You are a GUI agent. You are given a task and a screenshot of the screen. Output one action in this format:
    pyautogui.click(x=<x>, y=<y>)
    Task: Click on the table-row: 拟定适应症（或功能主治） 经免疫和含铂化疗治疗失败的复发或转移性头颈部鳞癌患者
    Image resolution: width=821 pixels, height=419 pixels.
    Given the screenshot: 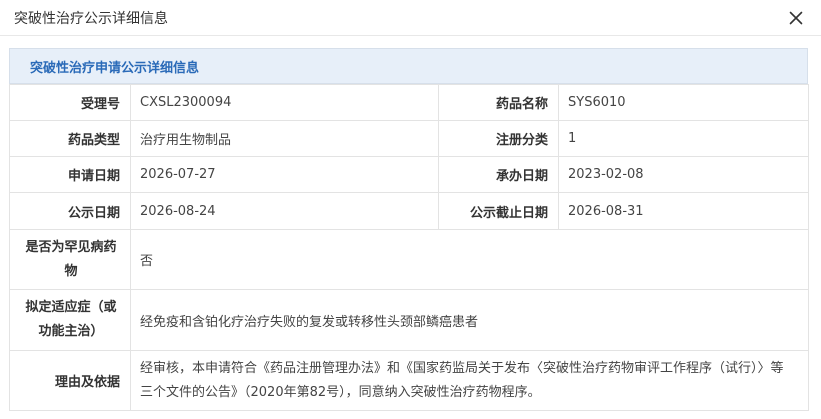 What is the action you would take?
    pyautogui.click(x=409, y=320)
    